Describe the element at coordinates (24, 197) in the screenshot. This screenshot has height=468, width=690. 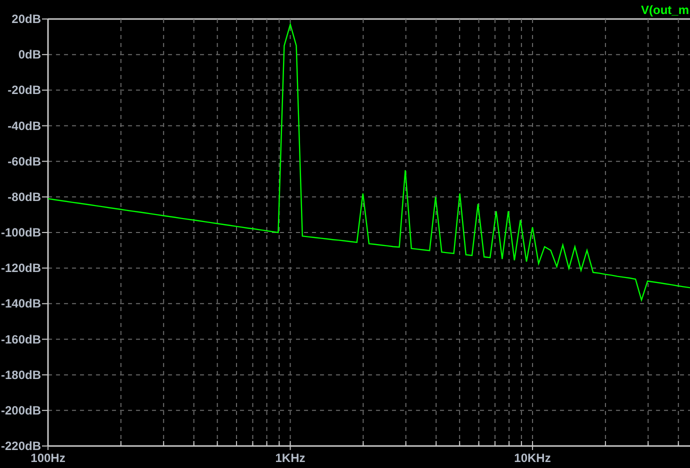
I see `y-tick-label: -80dB` at that location.